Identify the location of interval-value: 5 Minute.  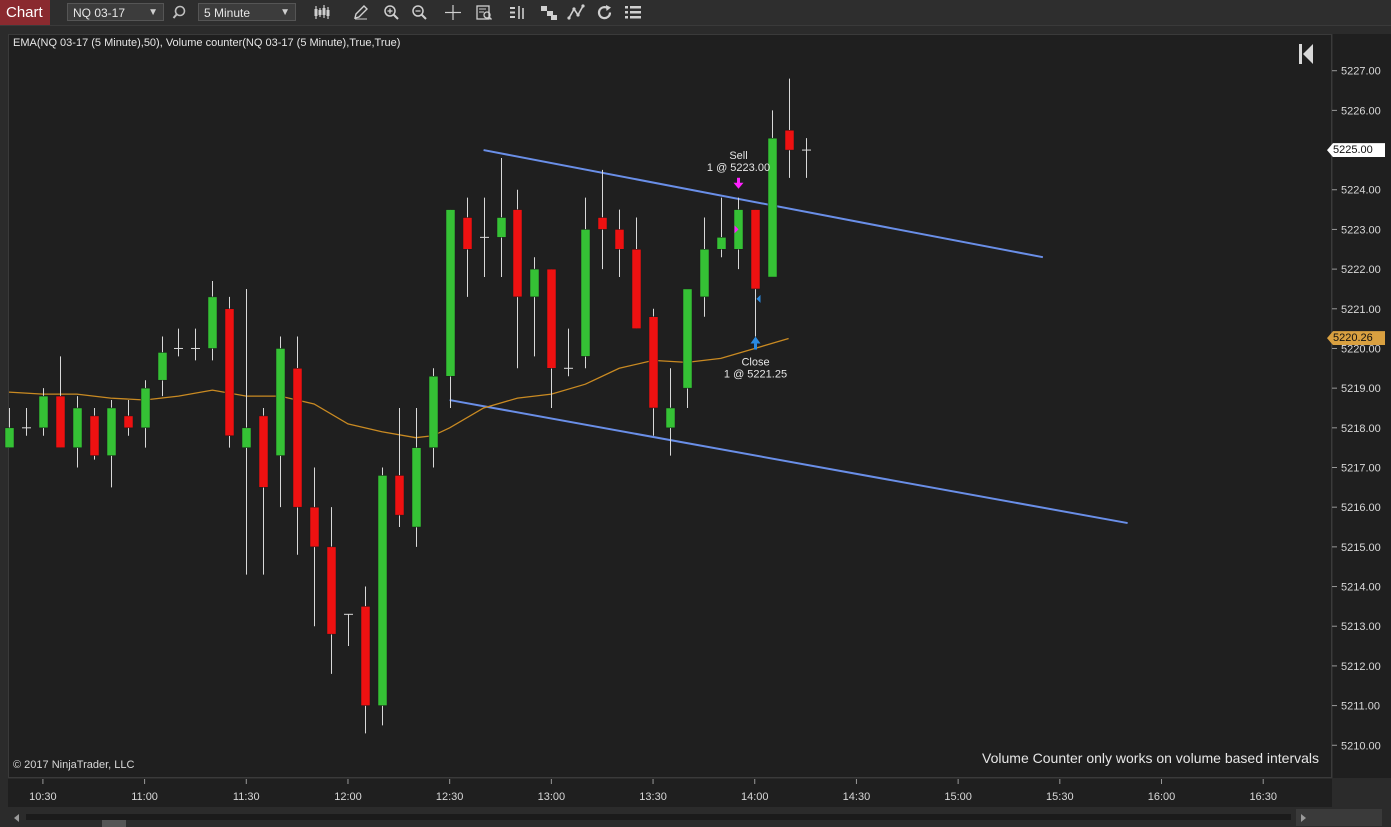
(227, 13).